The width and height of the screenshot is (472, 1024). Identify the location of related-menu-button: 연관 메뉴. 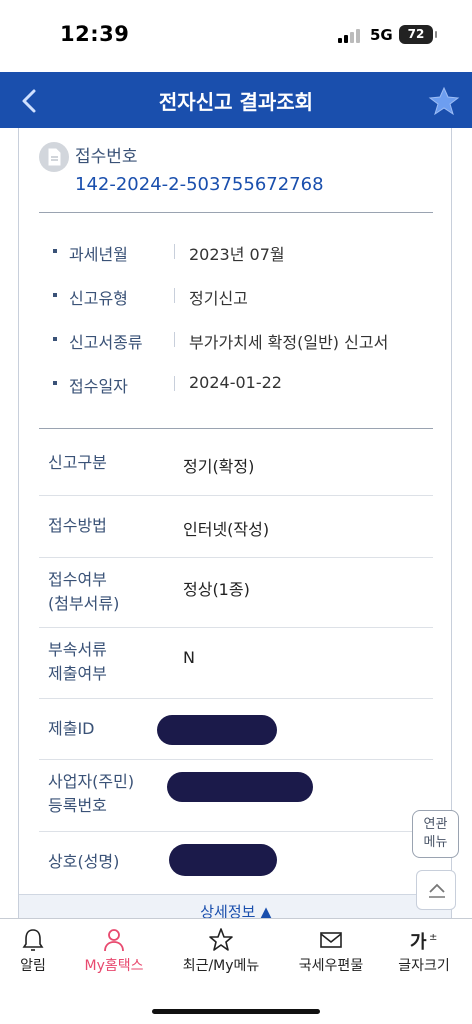
(435, 834).